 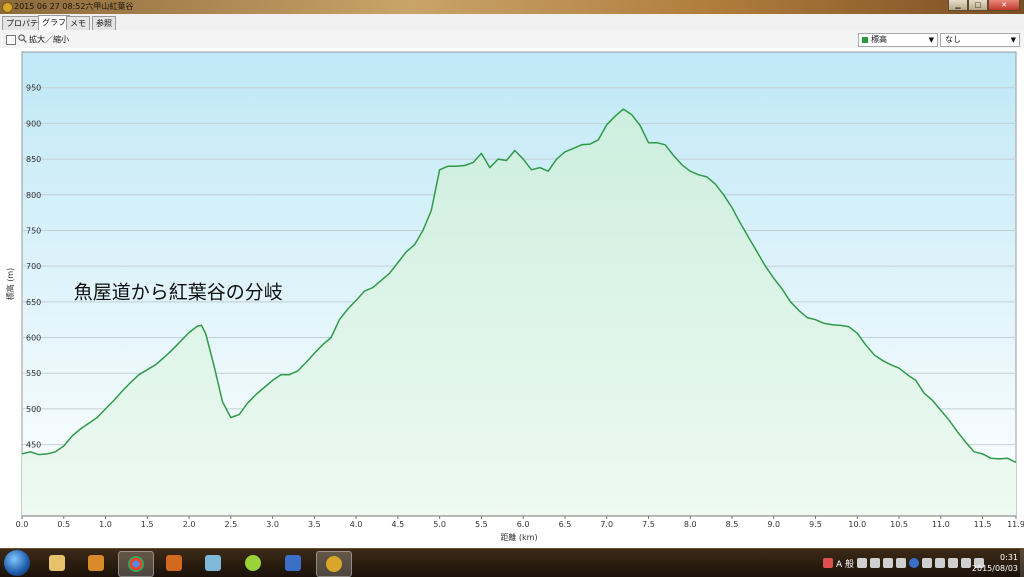 What do you see at coordinates (398, 524) in the screenshot?
I see `x-tick-label: 4.5` at bounding box center [398, 524].